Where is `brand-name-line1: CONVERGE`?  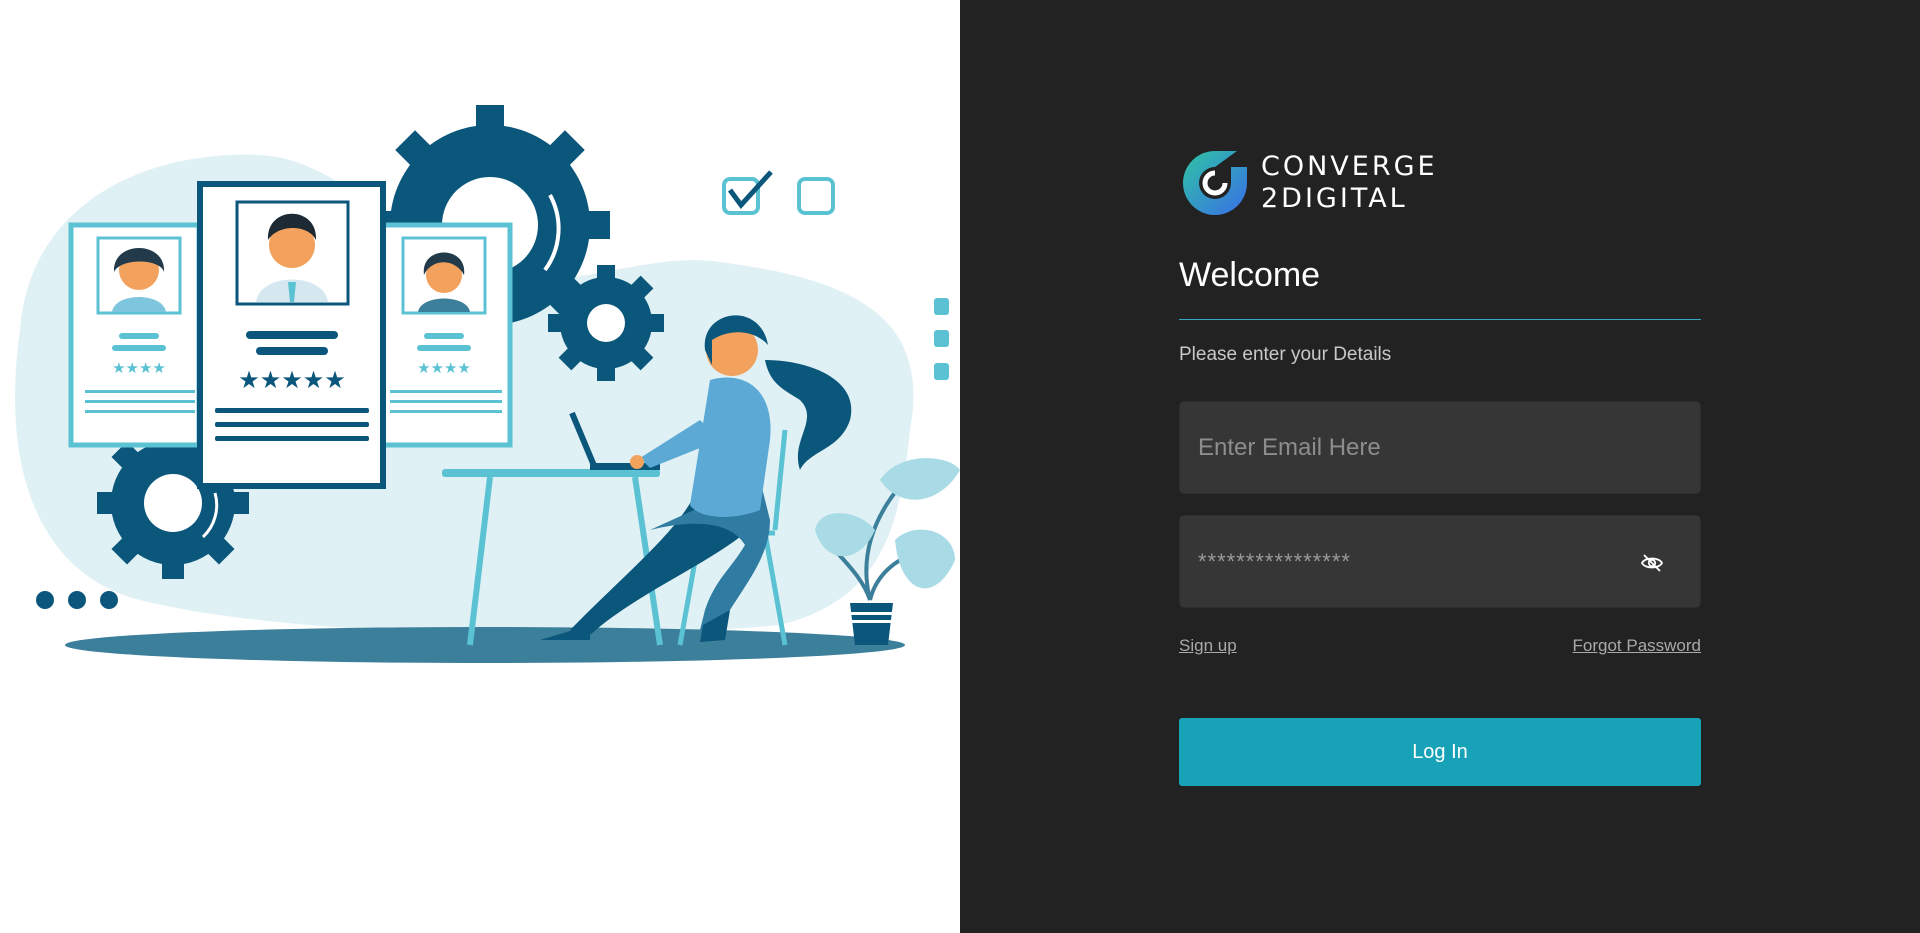 brand-name-line1: CONVERGE is located at coordinates (1349, 166).